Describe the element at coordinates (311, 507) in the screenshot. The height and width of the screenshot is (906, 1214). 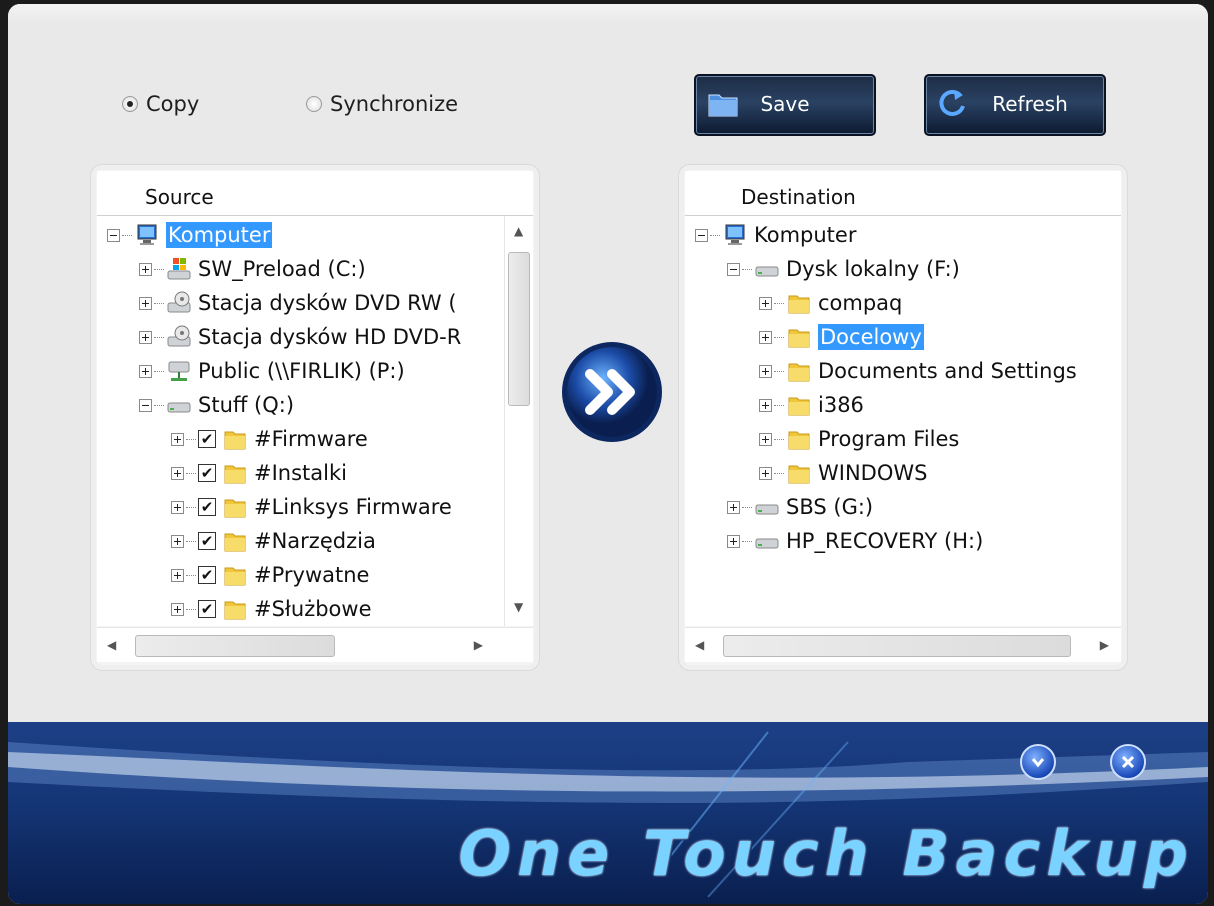
I see `tree-node: ✔ #Linksys Firmware` at that location.